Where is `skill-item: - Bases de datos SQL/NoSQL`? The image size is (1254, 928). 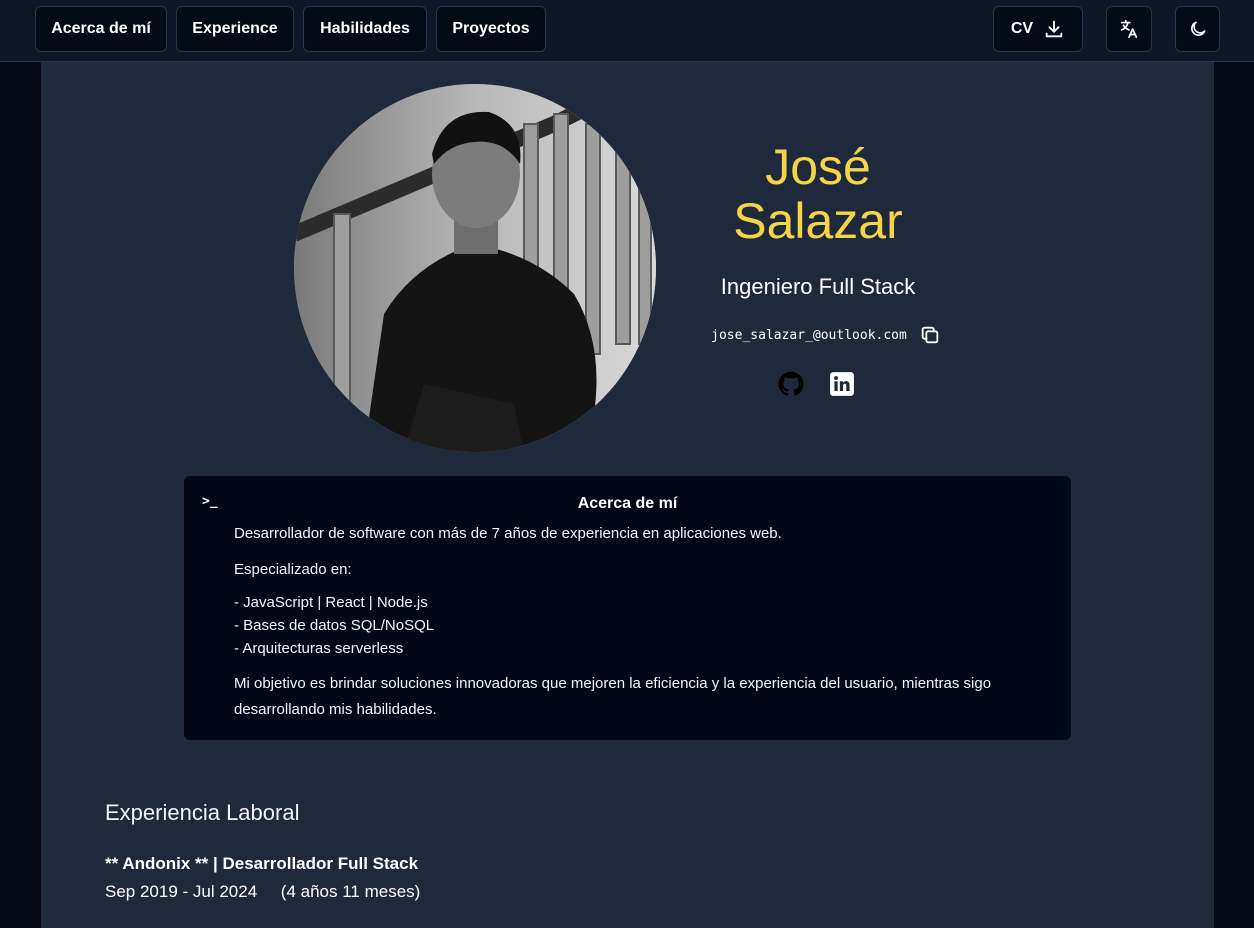
skill-item: - Bases de datos SQL/NoSQL is located at coordinates (334, 625).